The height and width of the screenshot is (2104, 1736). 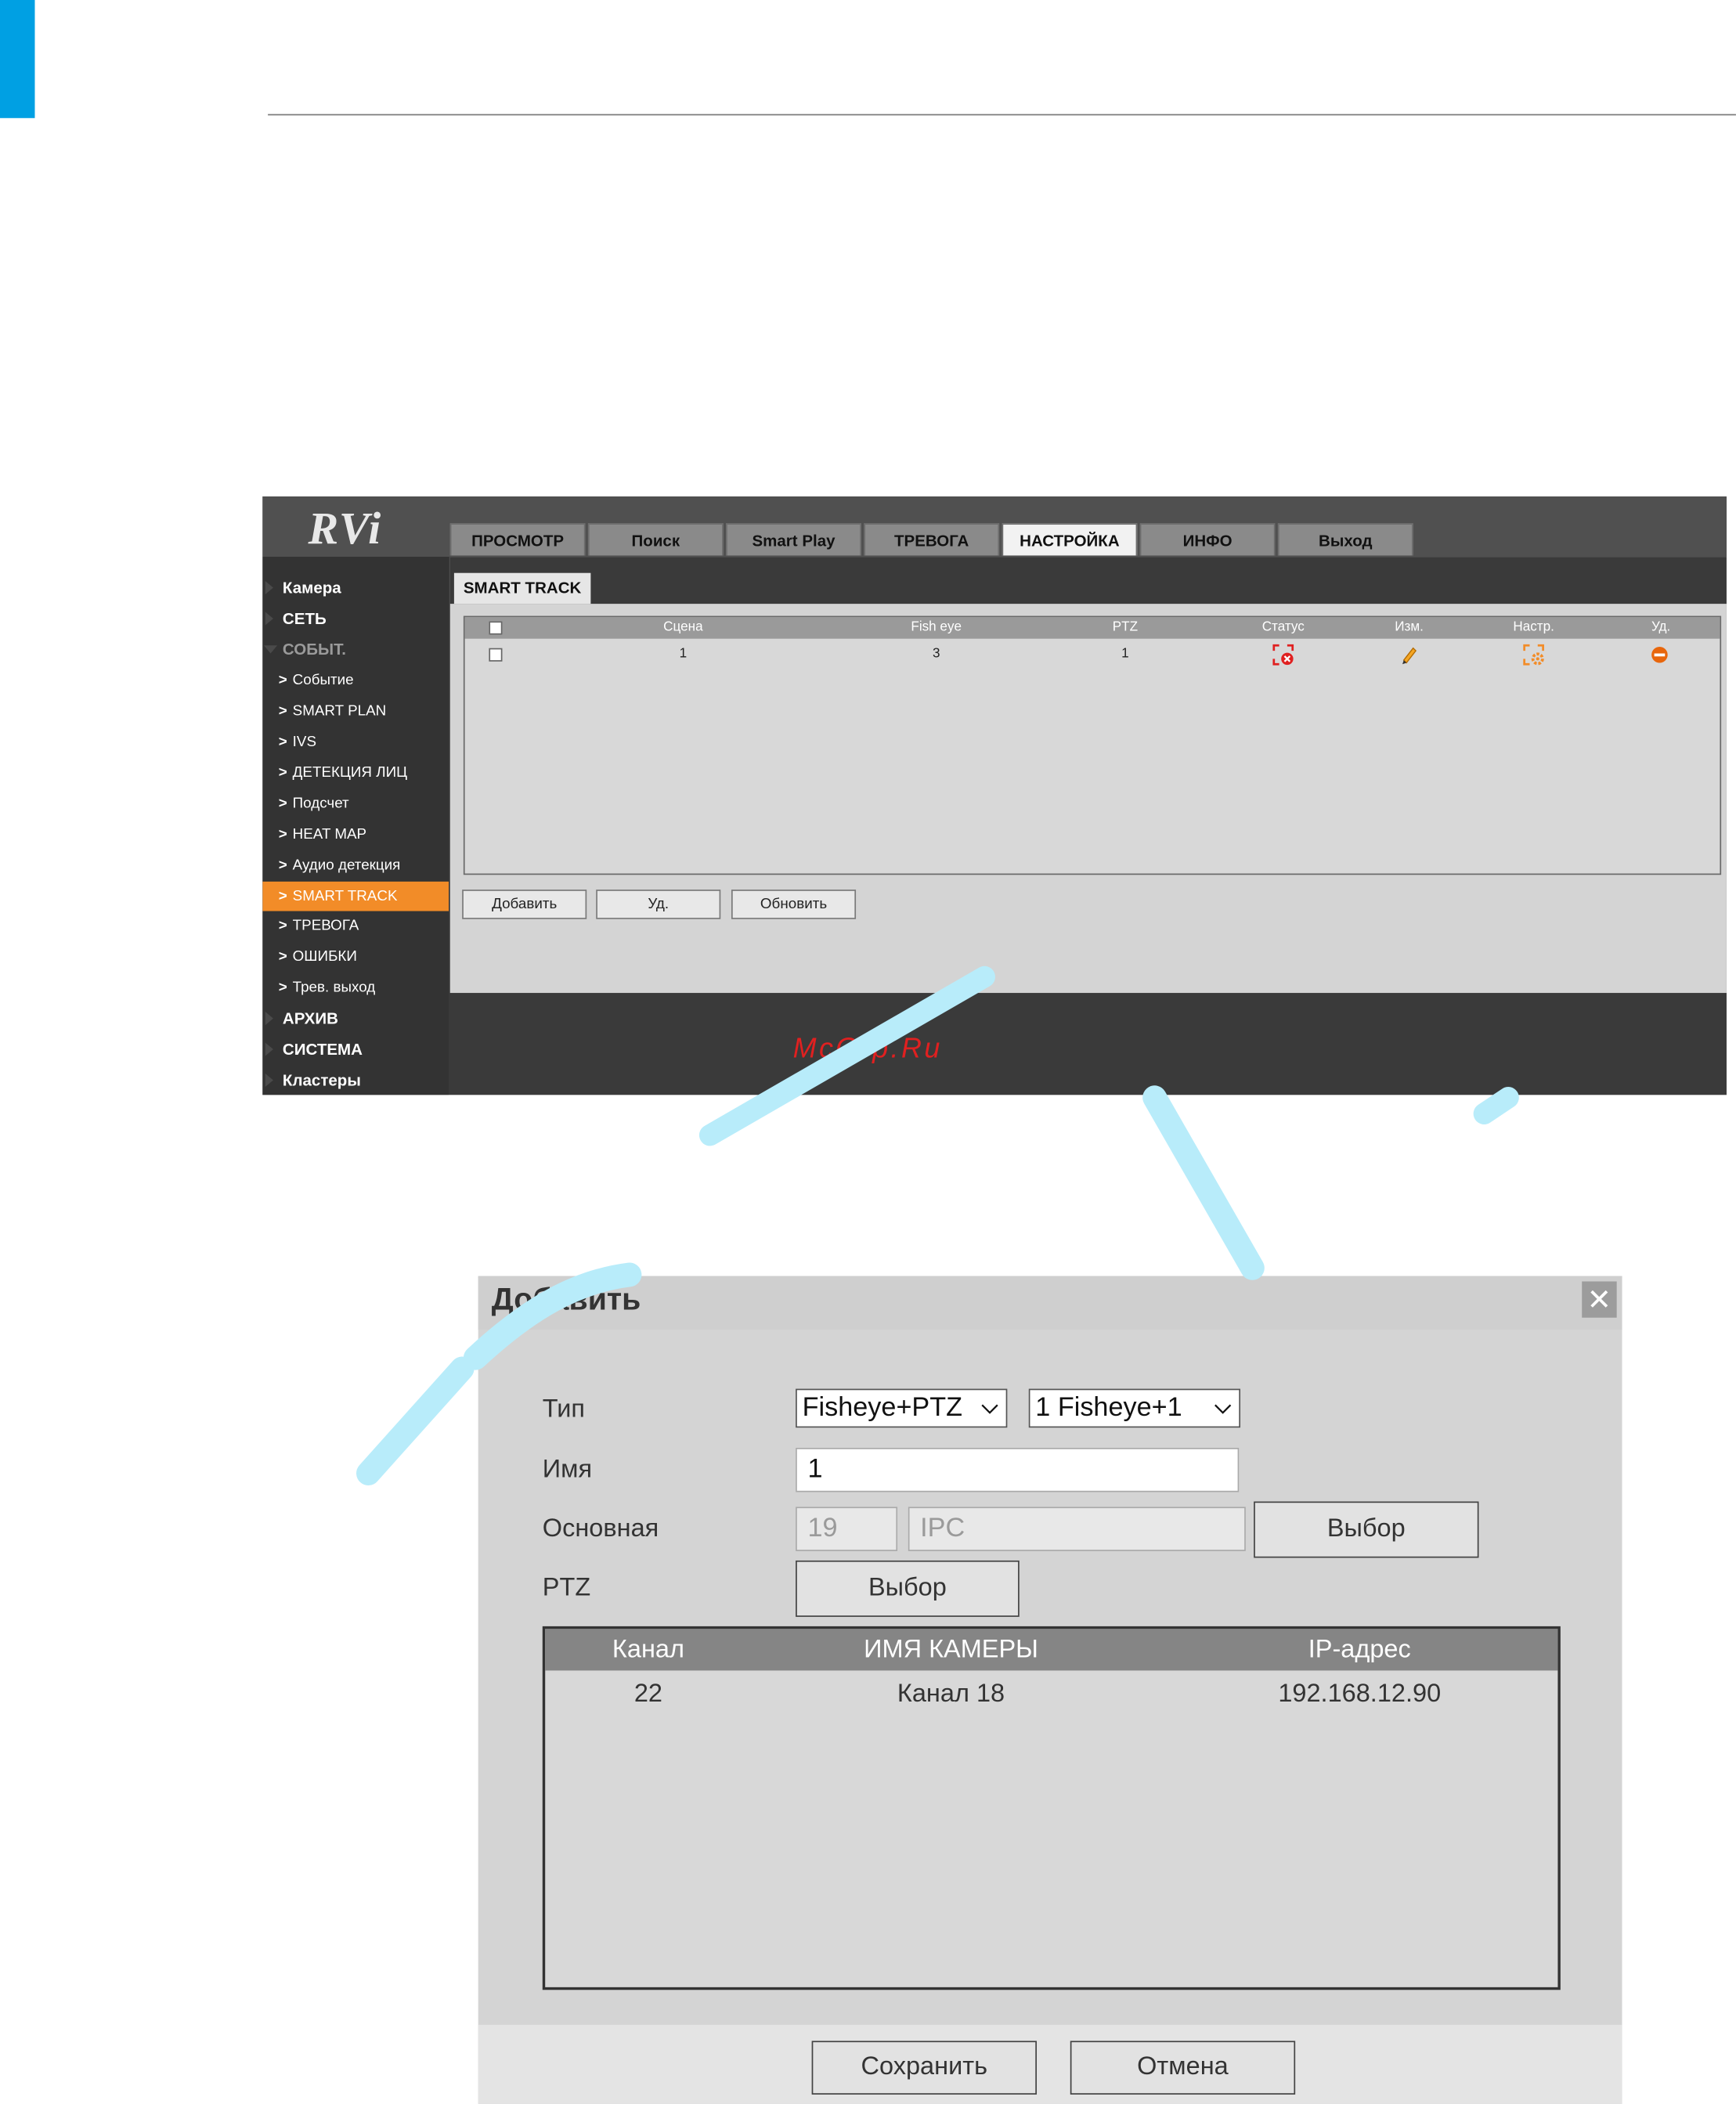 What do you see at coordinates (355, 711) in the screenshot?
I see `sidebar-item-smart-plan: > SMART PLAN` at bounding box center [355, 711].